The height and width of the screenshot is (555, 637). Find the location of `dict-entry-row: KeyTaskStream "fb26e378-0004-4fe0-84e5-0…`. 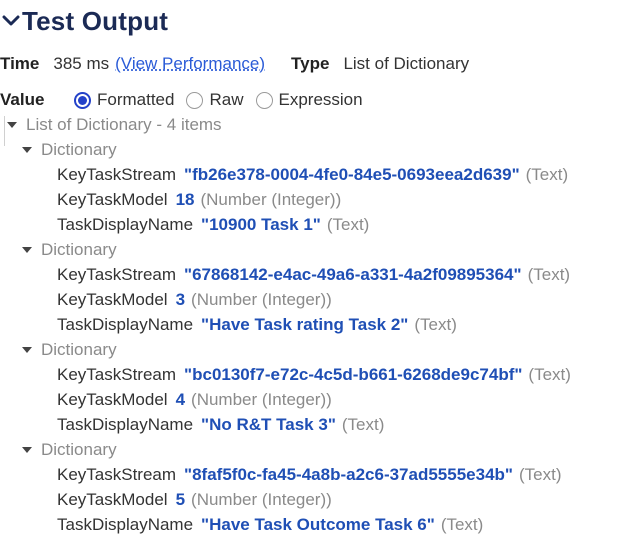

dict-entry-row: KeyTaskStream "fb26e378-0004-4fe0-84e5-0… is located at coordinates (312, 174).